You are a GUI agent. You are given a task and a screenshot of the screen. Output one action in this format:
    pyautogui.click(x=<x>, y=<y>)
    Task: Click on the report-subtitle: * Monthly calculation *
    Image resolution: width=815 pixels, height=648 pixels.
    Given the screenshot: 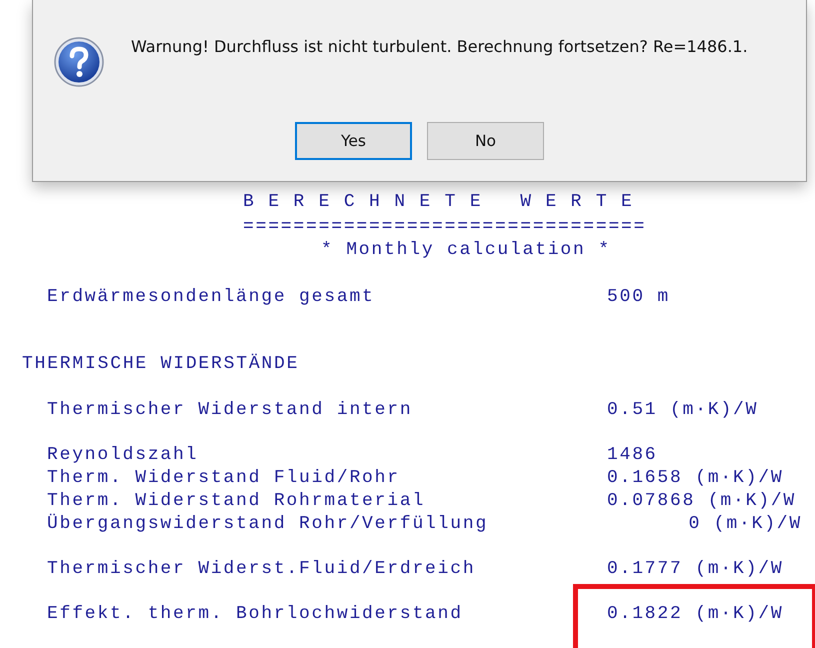 What is the action you would take?
    pyautogui.click(x=466, y=250)
    